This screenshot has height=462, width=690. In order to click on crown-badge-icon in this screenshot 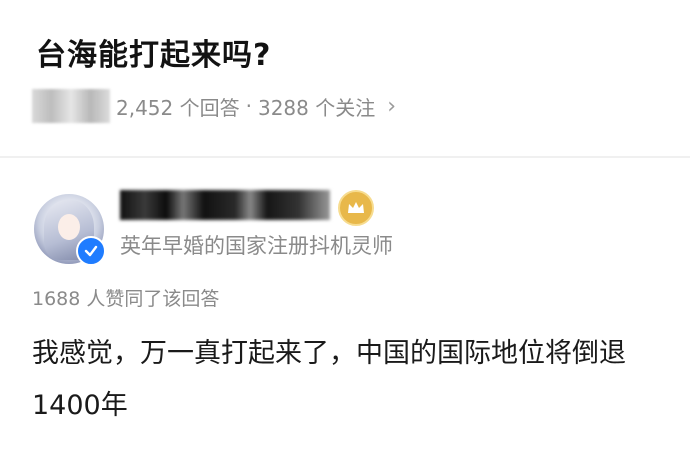, I will do `click(356, 208)`.